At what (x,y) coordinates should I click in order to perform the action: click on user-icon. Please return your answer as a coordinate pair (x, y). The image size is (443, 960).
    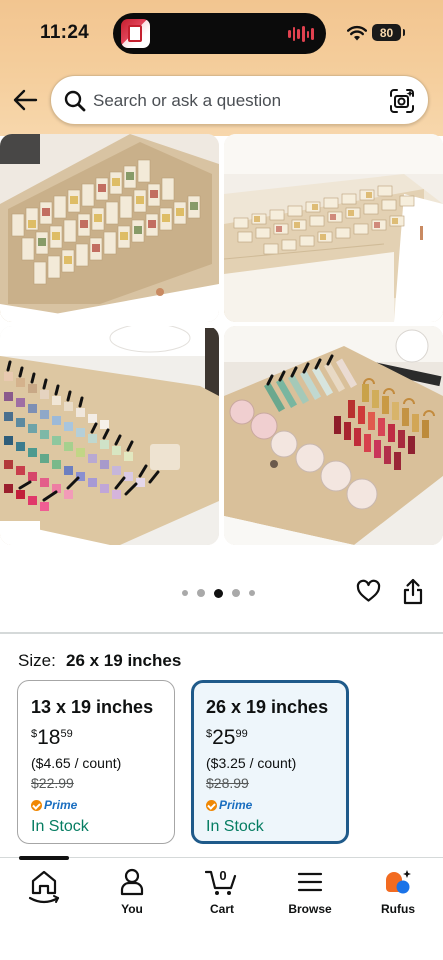
    Looking at the image, I should click on (132, 882).